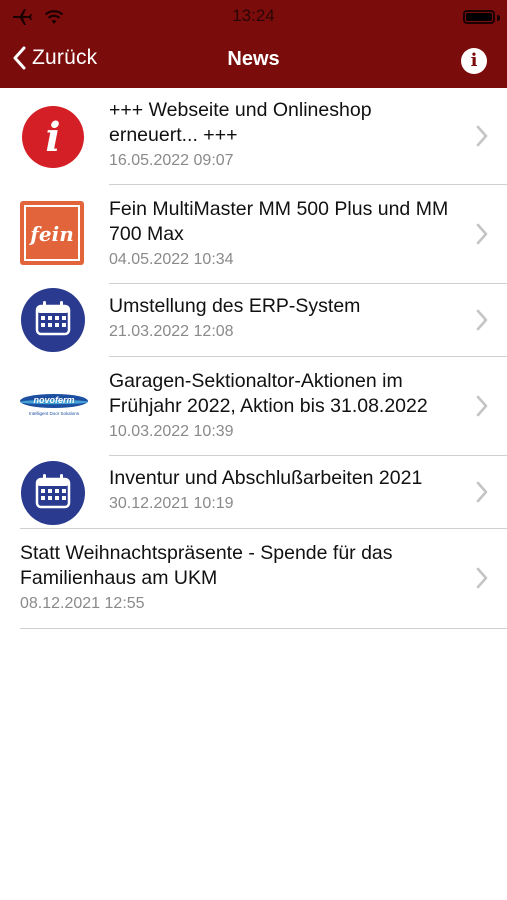 The width and height of the screenshot is (507, 900). I want to click on svg-text: fein, so click(50, 234).